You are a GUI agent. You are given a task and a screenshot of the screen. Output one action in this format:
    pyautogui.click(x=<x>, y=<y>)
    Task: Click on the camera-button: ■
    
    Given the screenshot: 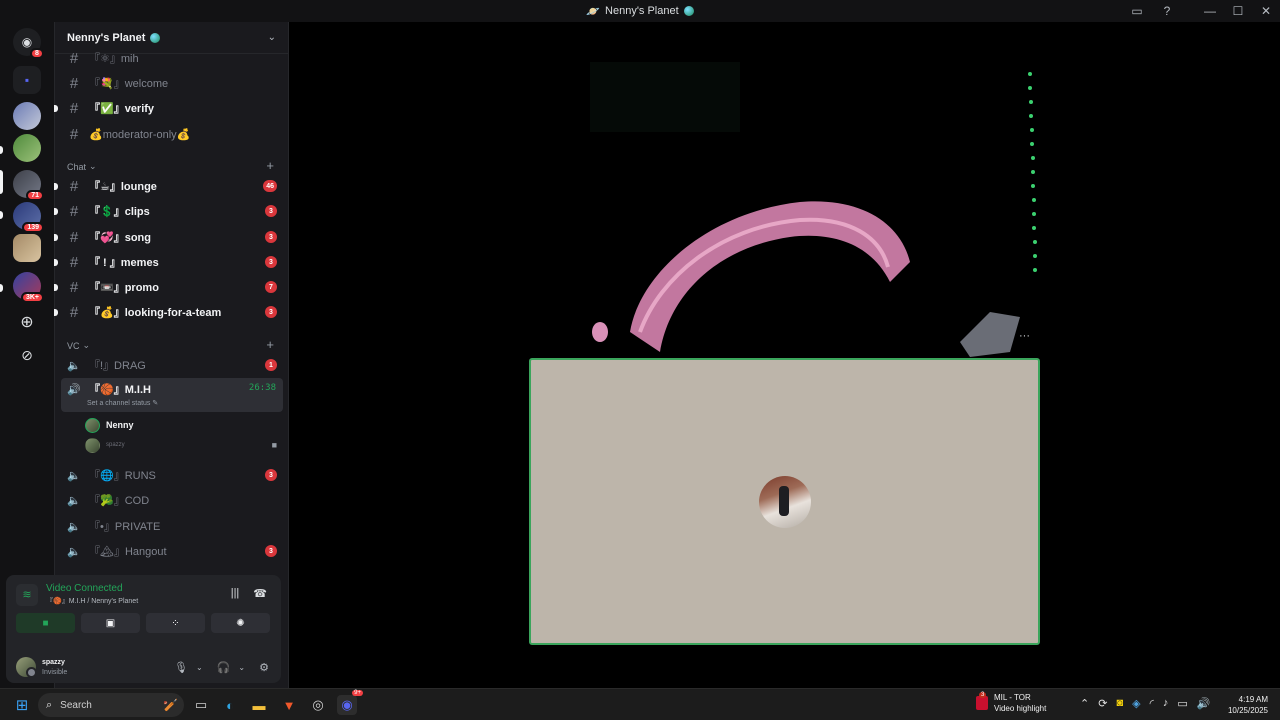 What is the action you would take?
    pyautogui.click(x=45, y=623)
    